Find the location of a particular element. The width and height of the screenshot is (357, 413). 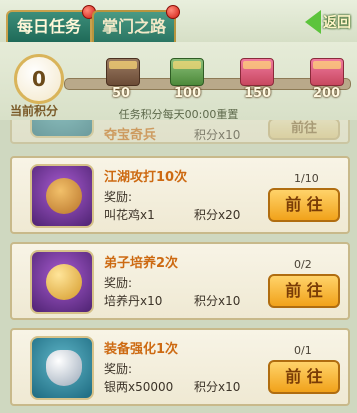

reward-item: 银两x50000 is located at coordinates (139, 387).